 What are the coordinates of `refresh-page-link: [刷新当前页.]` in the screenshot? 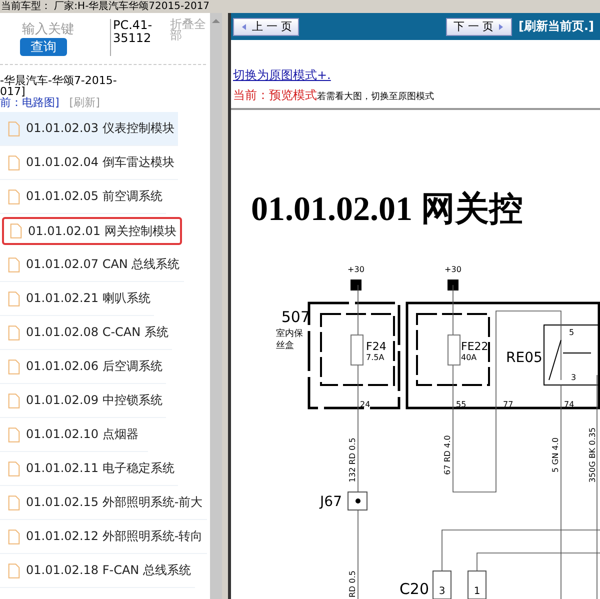 It's located at (556, 26).